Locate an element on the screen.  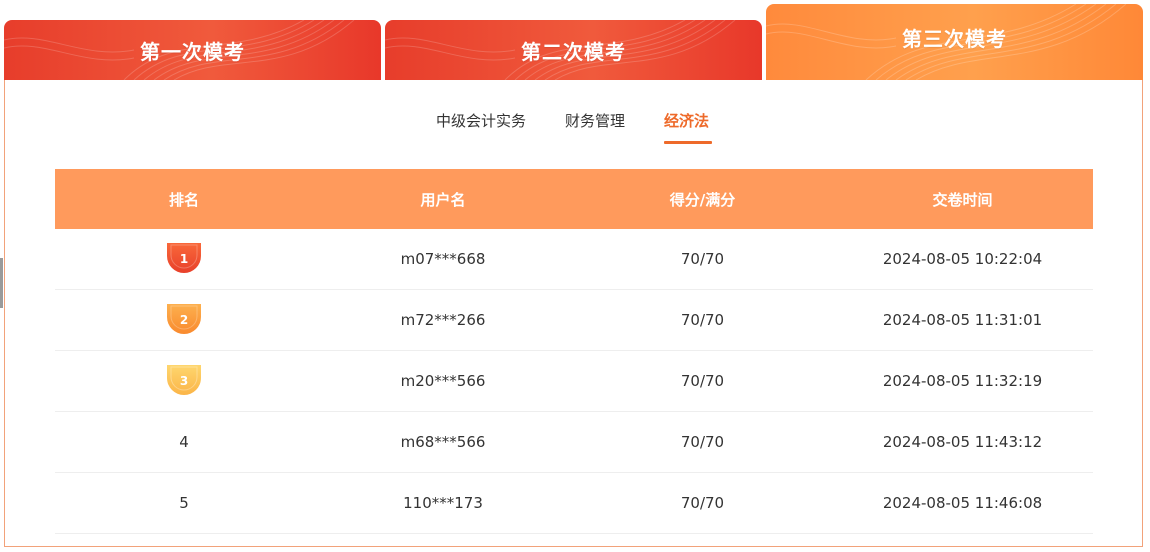
username-cell: m07***668 is located at coordinates (443, 259).